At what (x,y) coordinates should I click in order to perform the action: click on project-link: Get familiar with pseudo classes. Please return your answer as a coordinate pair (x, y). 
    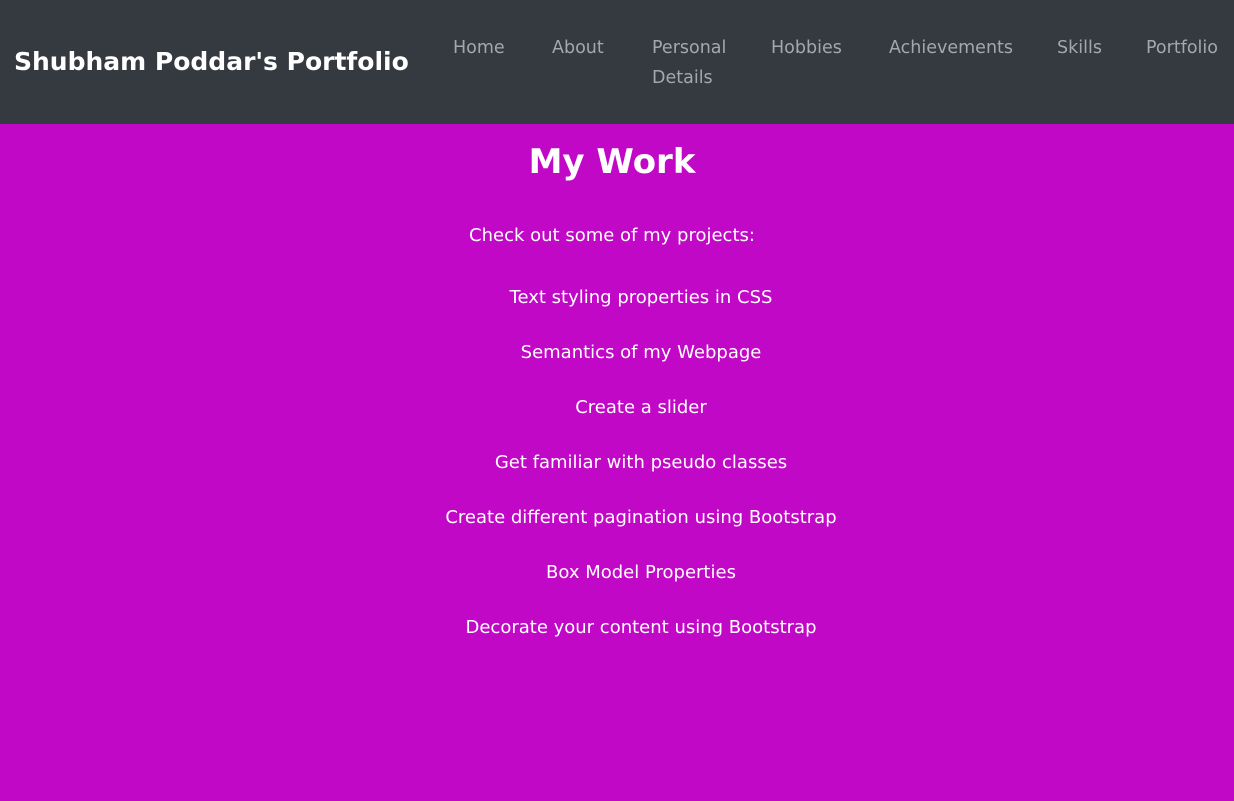
    Looking at the image, I should click on (641, 462).